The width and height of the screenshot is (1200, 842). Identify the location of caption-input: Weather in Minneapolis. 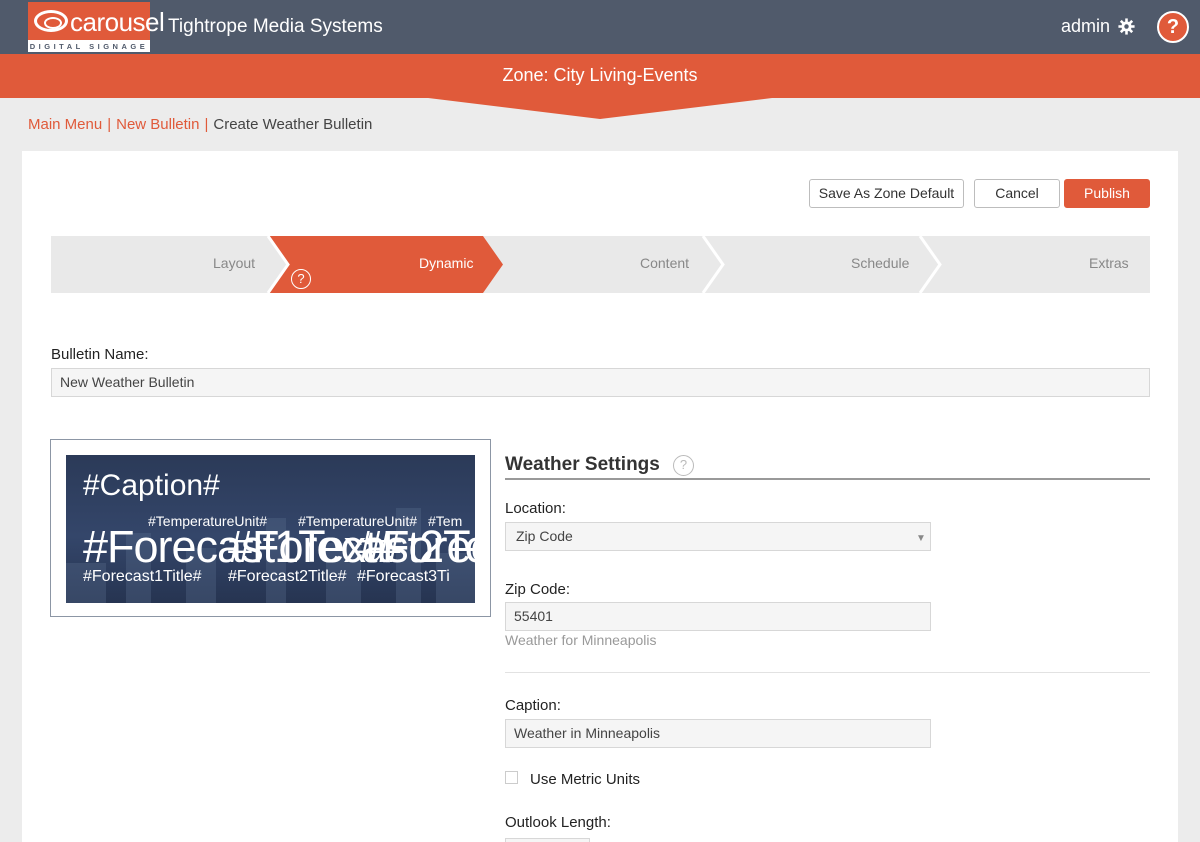
(718, 733).